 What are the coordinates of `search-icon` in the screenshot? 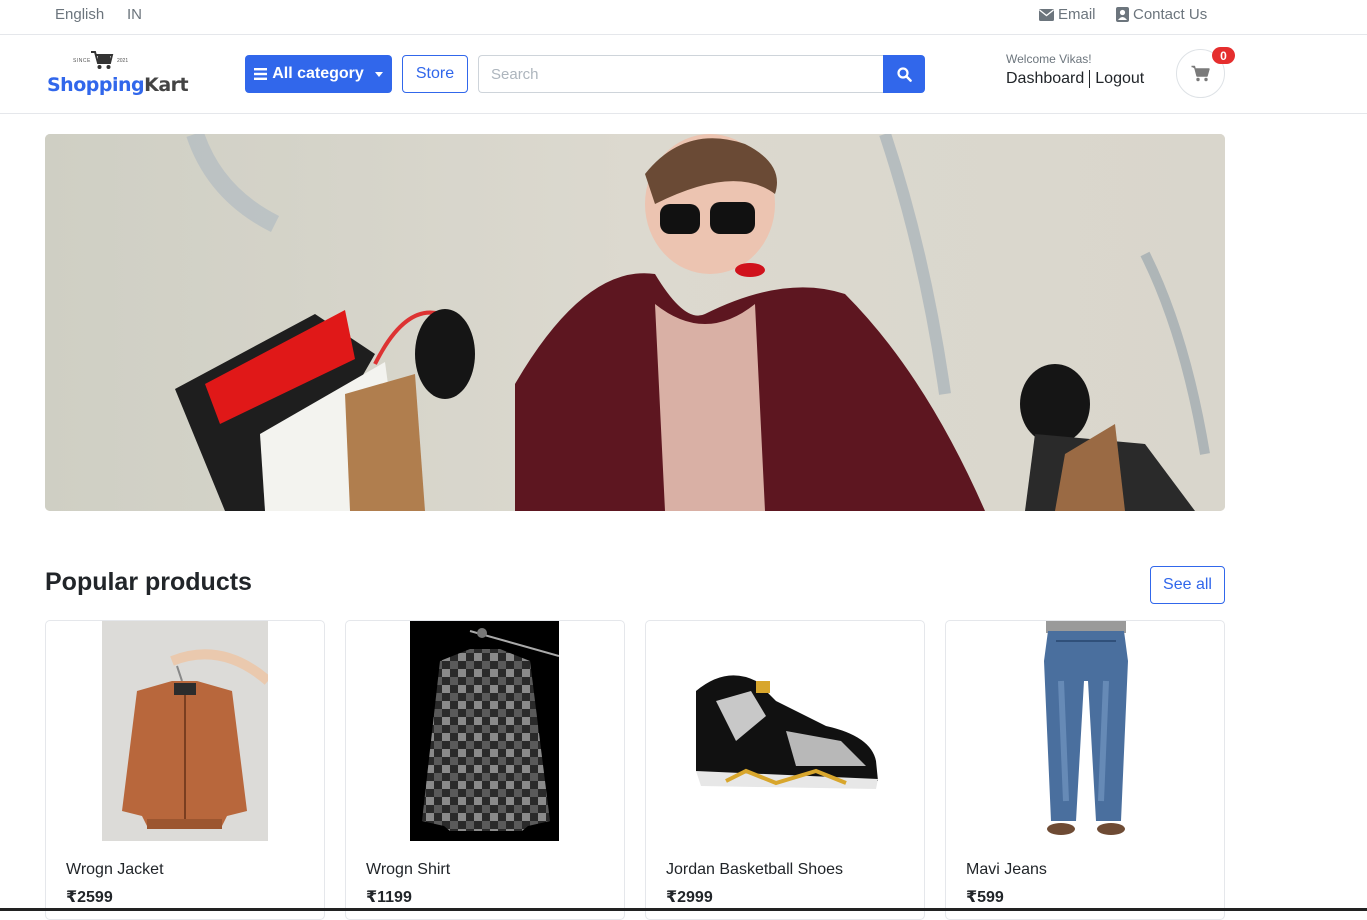 It's located at (904, 74).